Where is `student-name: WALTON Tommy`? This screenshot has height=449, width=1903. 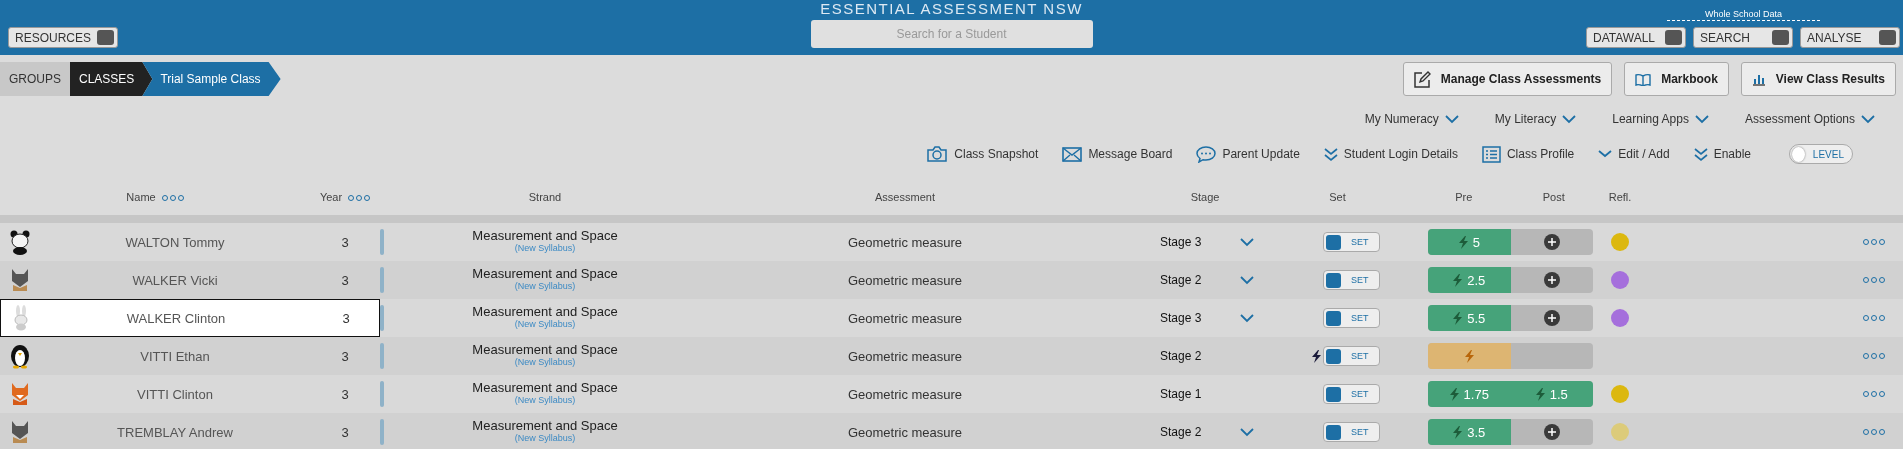 student-name: WALTON Tommy is located at coordinates (175, 242).